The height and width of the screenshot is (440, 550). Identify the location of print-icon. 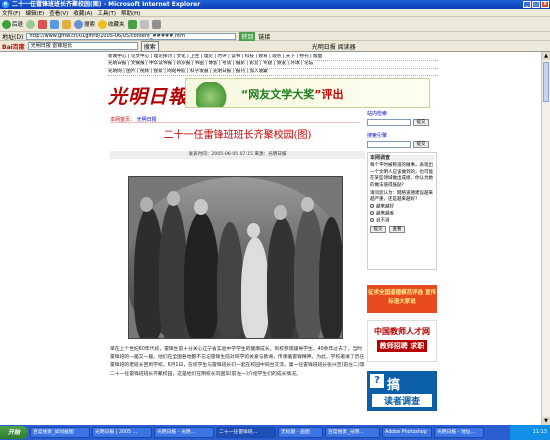
(156, 24).